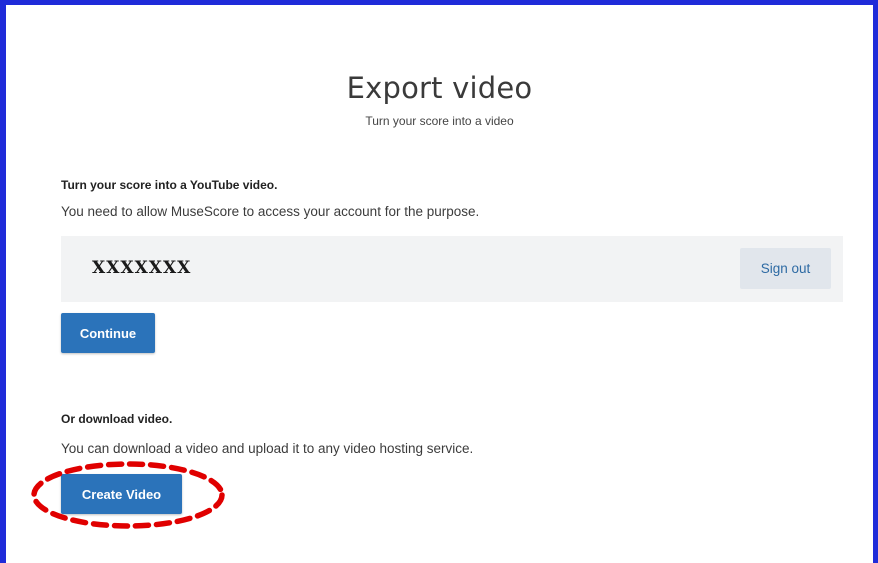 This screenshot has height=563, width=878. What do you see at coordinates (439, 88) in the screenshot?
I see `page-title: Export video` at bounding box center [439, 88].